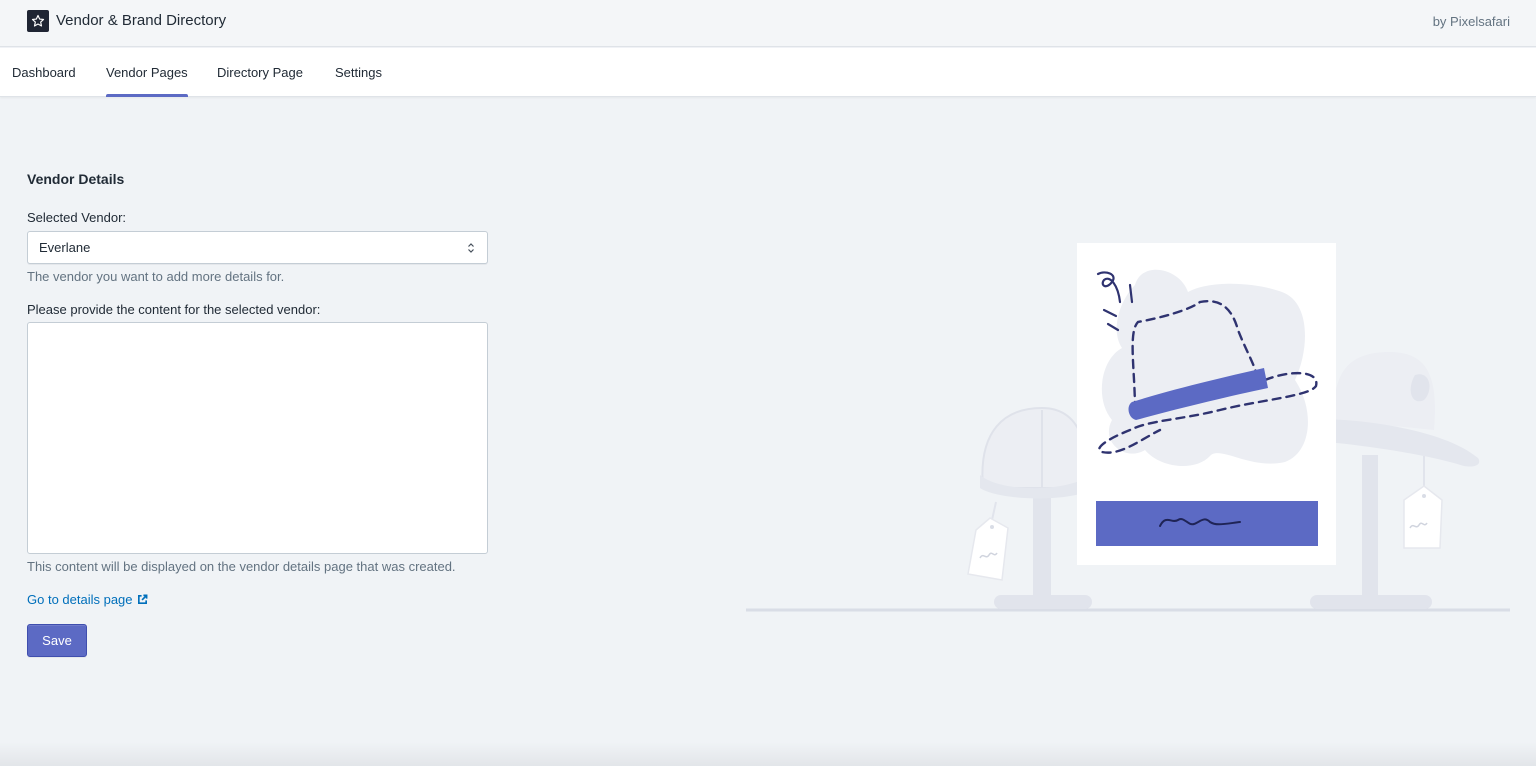  I want to click on tab-directory-page: Directory Page, so click(260, 72).